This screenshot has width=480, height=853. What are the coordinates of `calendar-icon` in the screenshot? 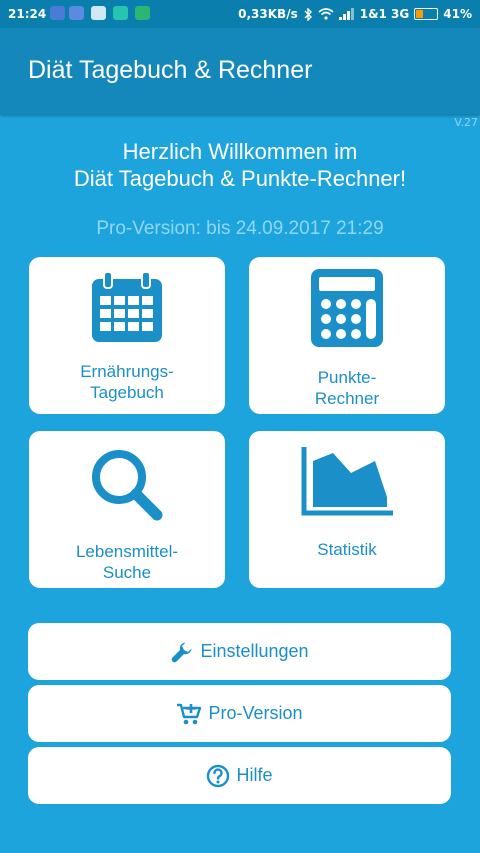 It's located at (127, 306).